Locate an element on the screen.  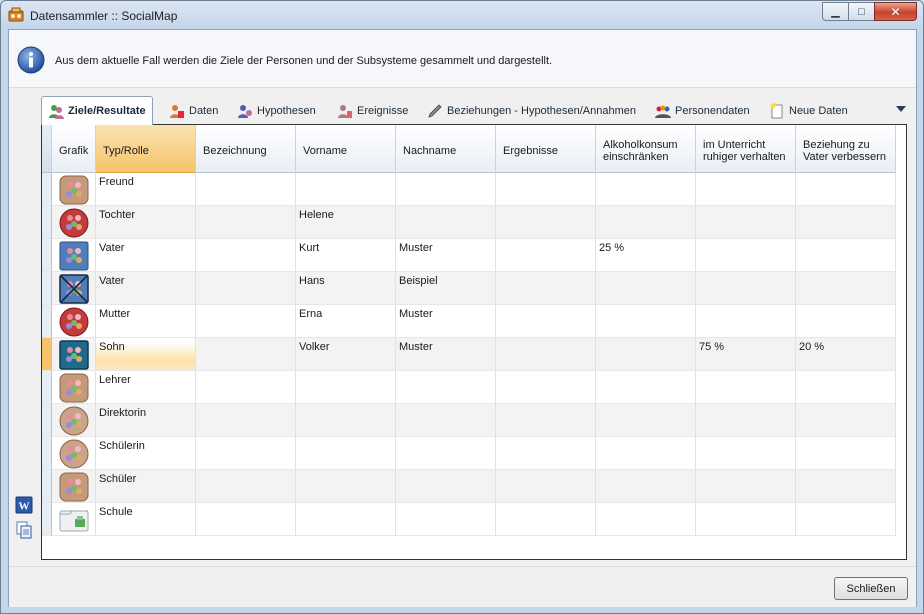
table-row: Tochter Helene is located at coordinates (469, 222).